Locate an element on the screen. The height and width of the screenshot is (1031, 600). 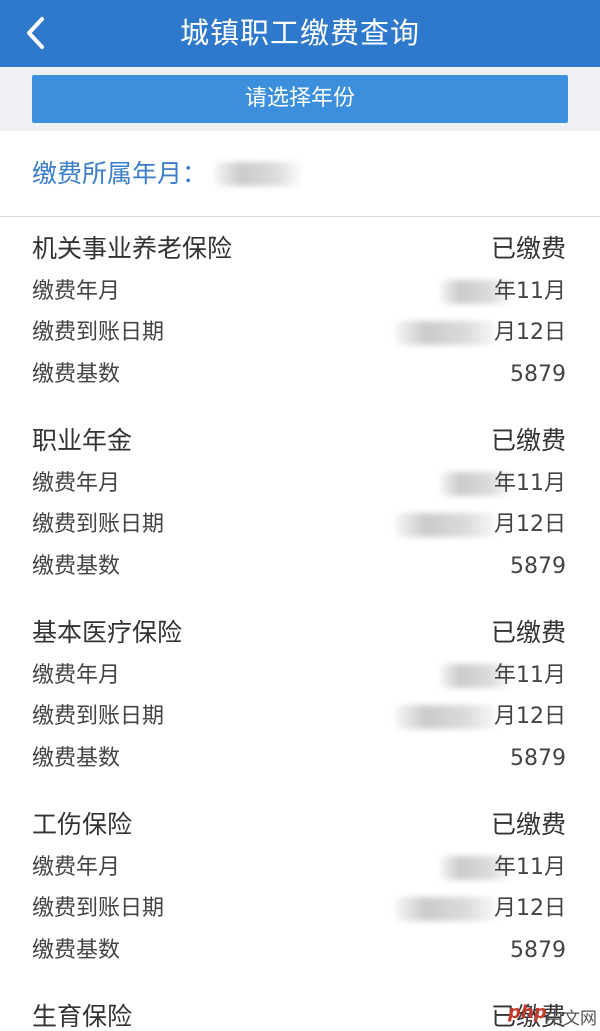
payment-period-row: 缴费所属年月： is located at coordinates (300, 174).